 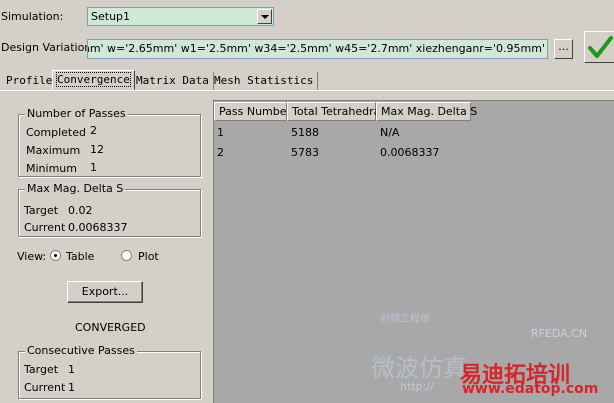 I want to click on view-plot-radio, so click(x=126, y=255).